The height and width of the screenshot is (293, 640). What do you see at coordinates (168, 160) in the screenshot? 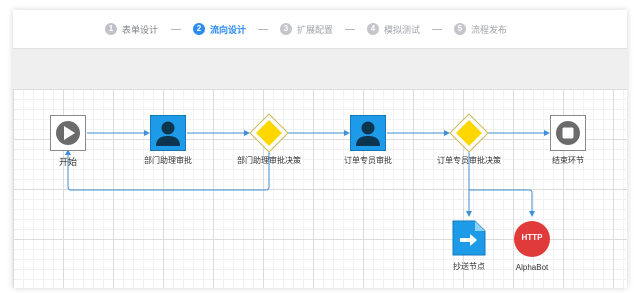
I see `node-label: 部门助理审批` at bounding box center [168, 160].